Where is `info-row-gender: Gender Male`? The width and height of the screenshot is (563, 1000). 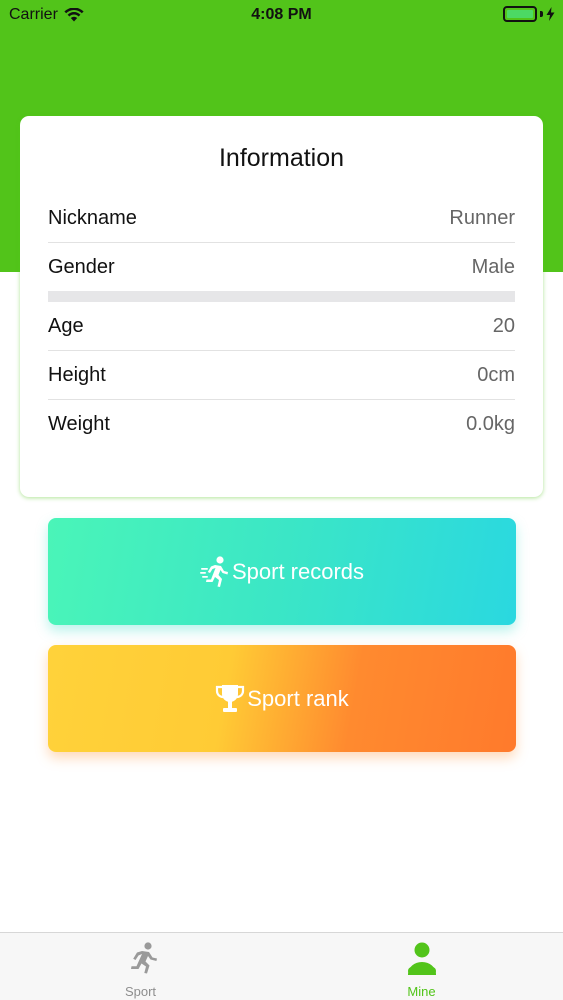 info-row-gender: Gender Male is located at coordinates (281, 267).